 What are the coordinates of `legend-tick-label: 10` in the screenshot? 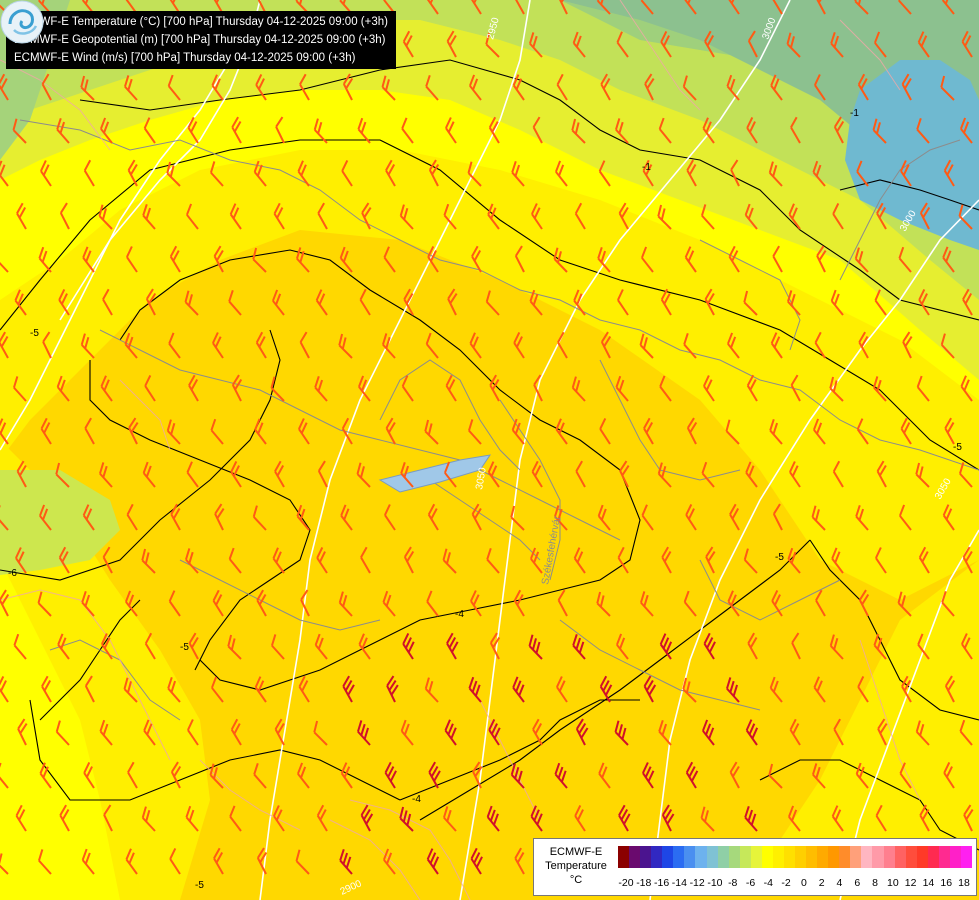 It's located at (892, 883).